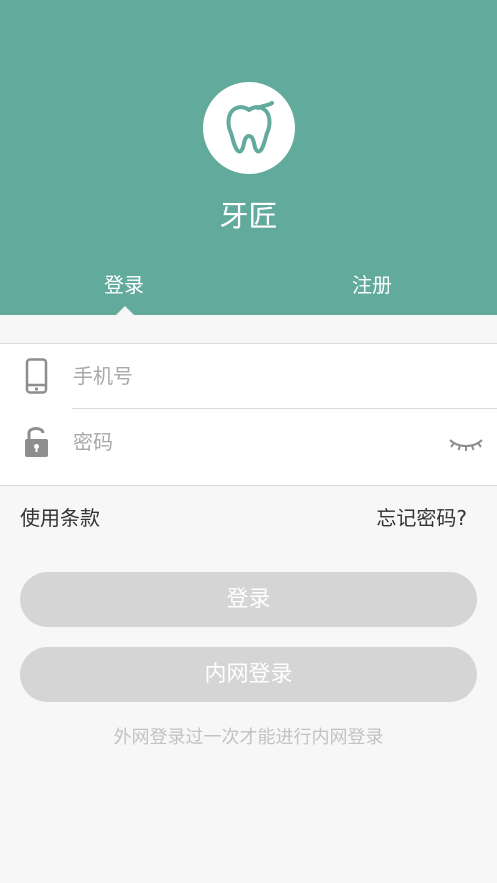  Describe the element at coordinates (124, 285) in the screenshot. I see `tab-login: 登录` at that location.